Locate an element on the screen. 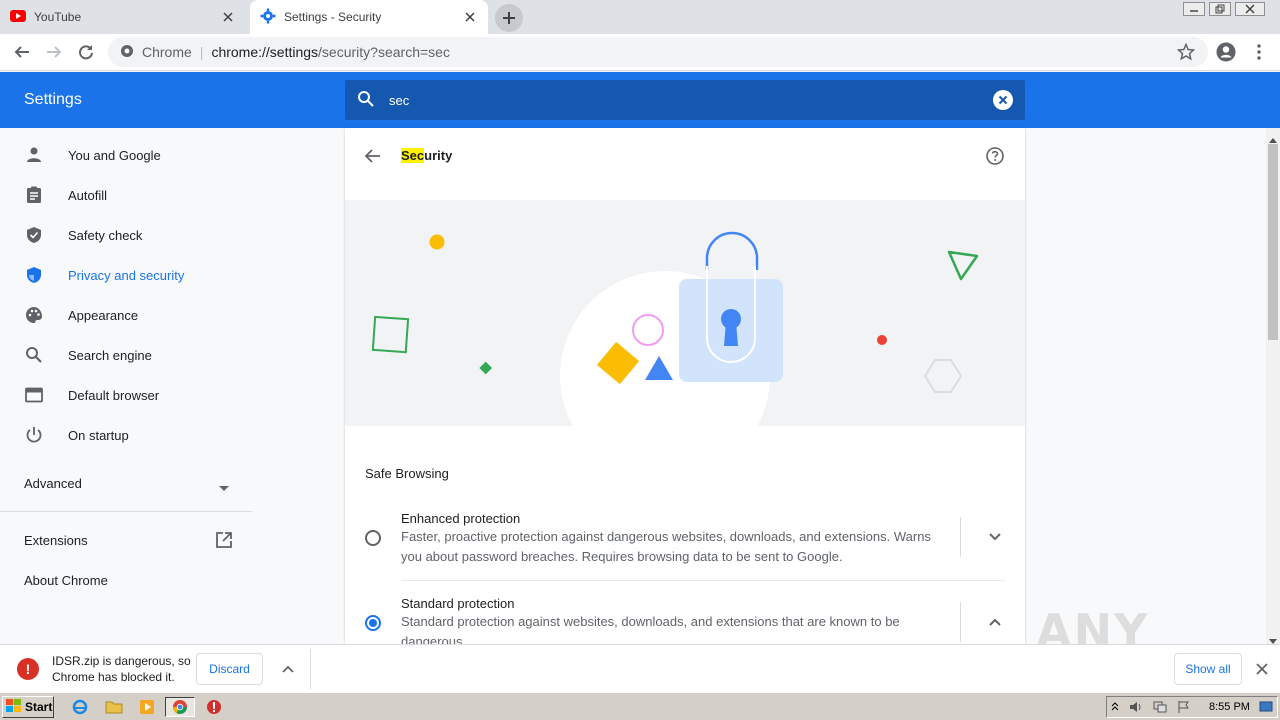 The width and height of the screenshot is (1280, 720). clear-search-button is located at coordinates (1003, 100).